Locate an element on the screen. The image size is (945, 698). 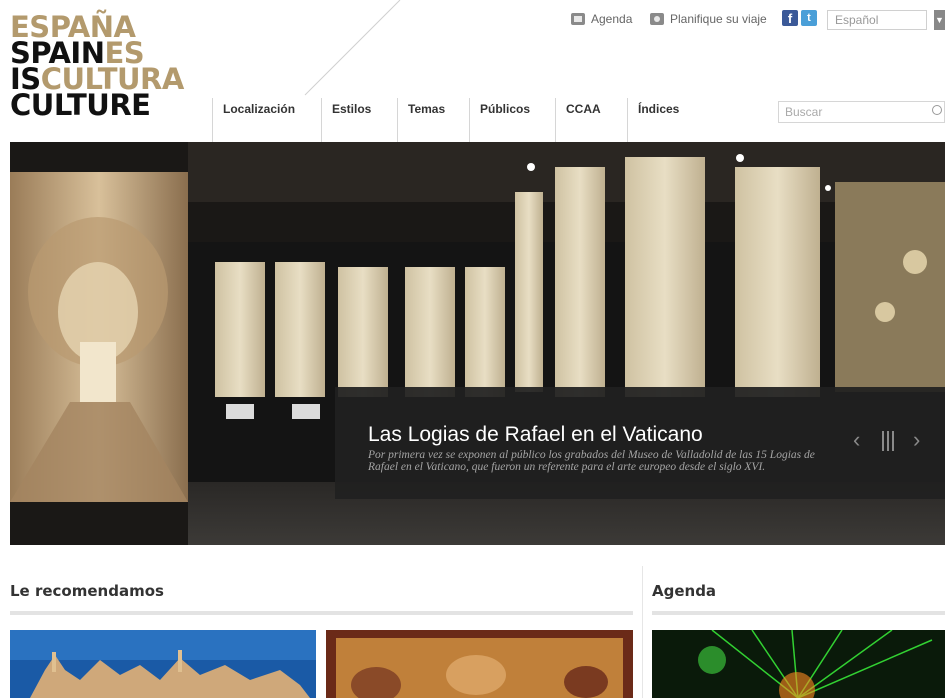
plan-trip-label: Planifique su viaje is located at coordinates (718, 19).